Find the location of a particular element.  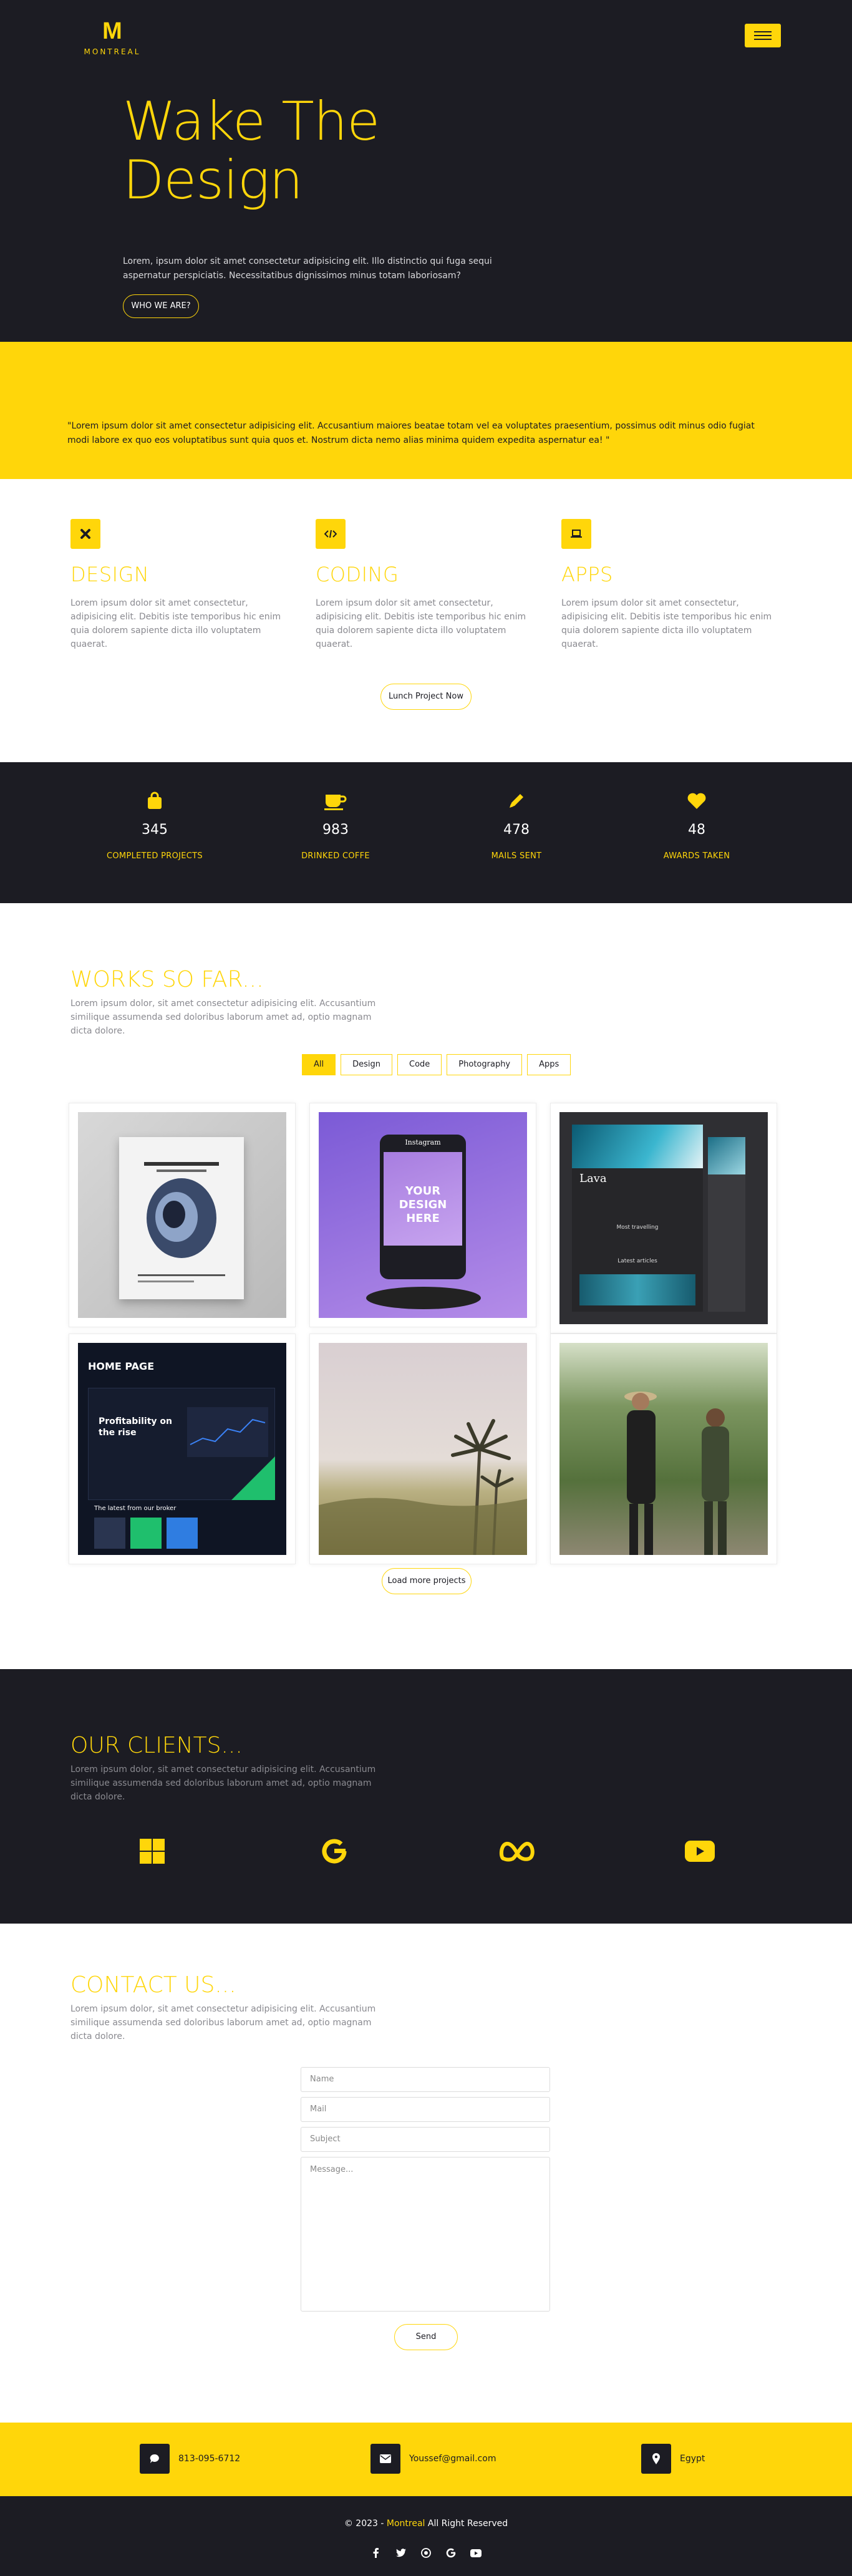

service-title: DESIGN is located at coordinates (110, 574).